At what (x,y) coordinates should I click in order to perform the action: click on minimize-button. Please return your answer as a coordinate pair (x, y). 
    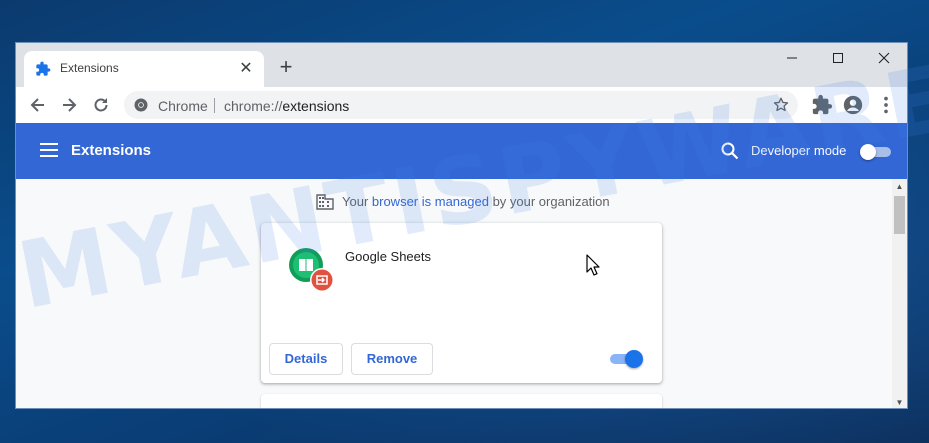
    Looking at the image, I should click on (792, 58).